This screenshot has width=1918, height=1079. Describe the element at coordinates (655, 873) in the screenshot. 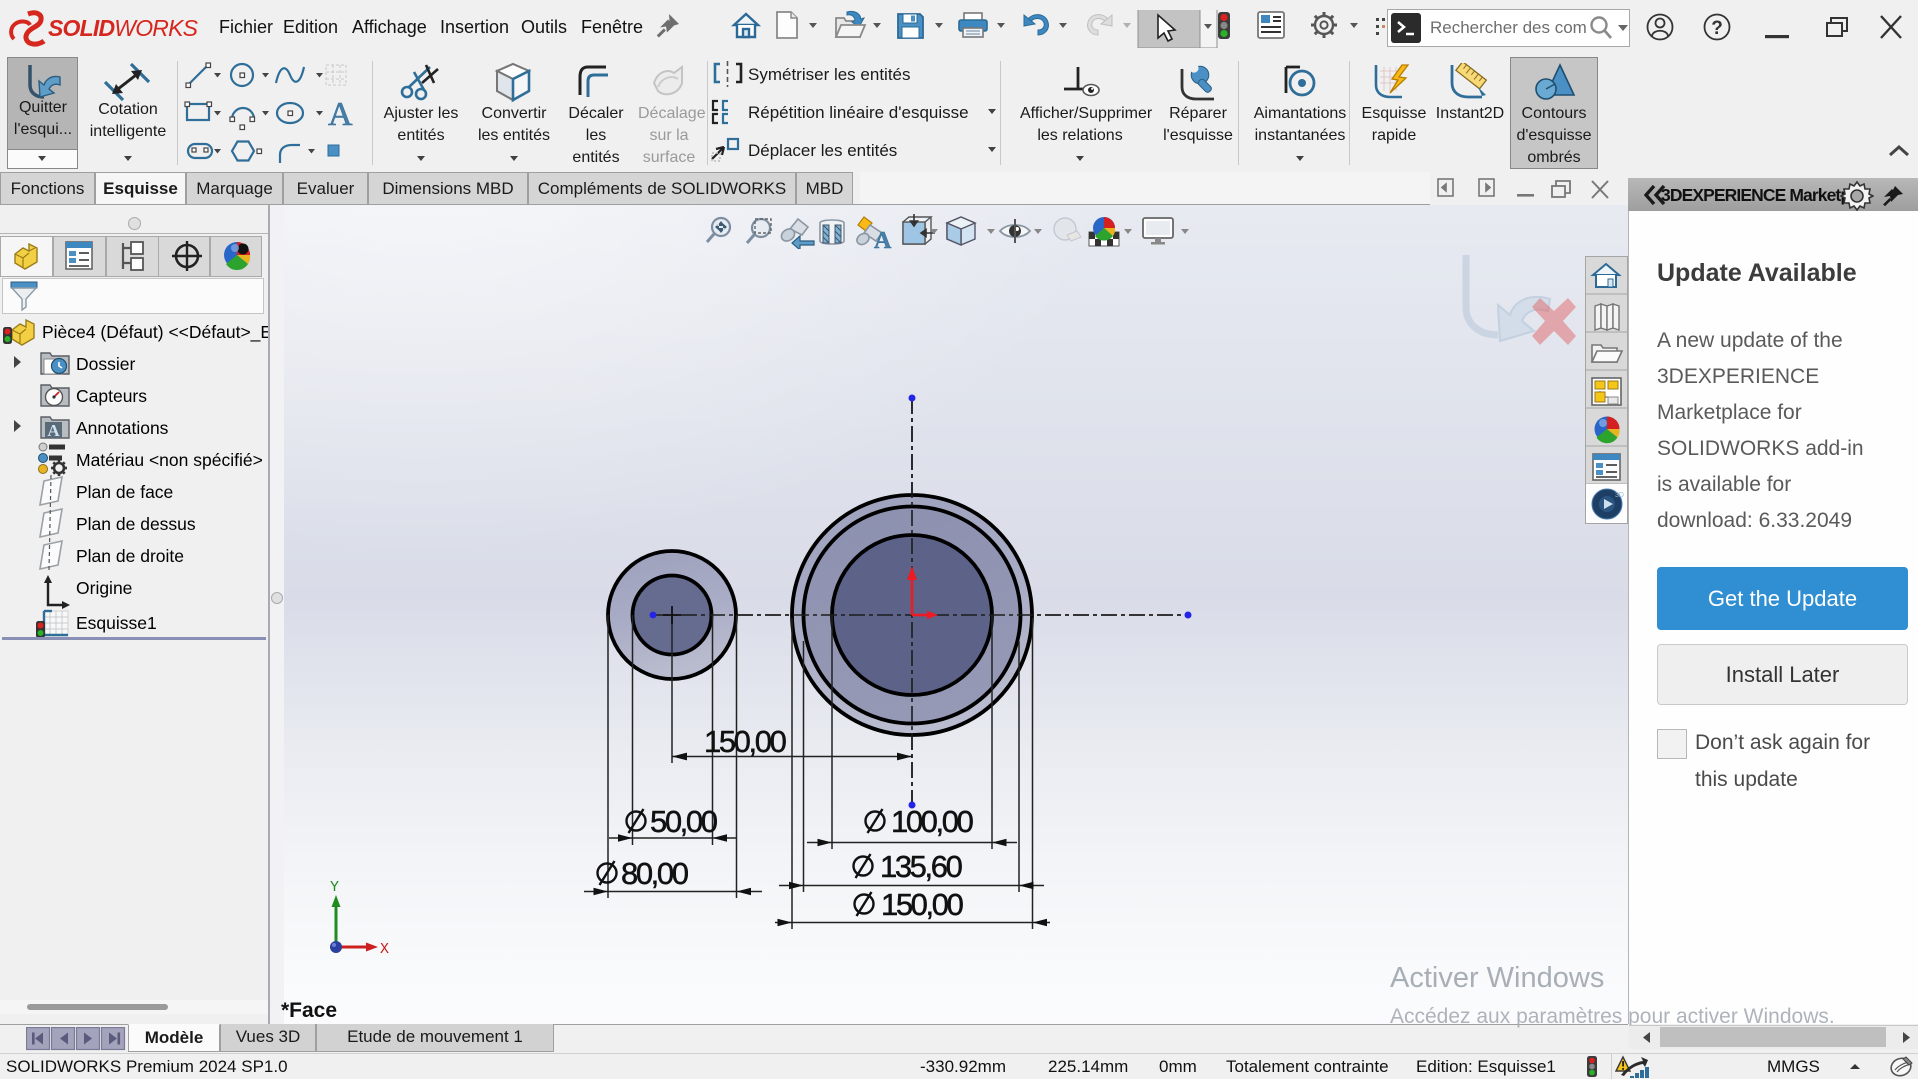

I see `svg-text: 80,00` at that location.